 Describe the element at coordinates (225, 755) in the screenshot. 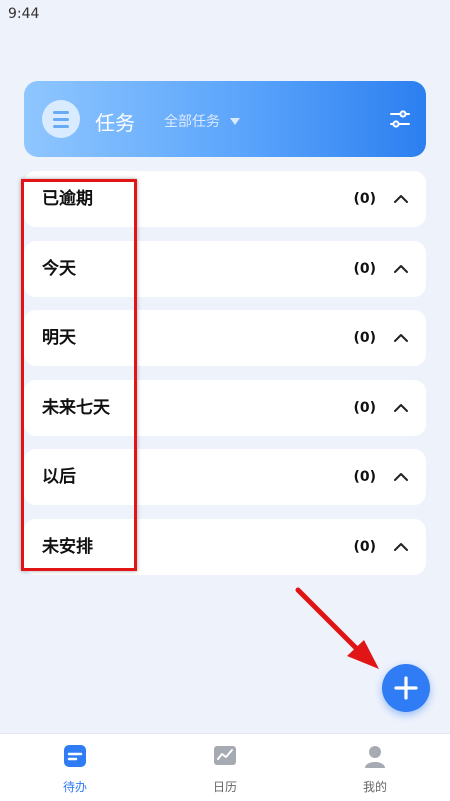

I see `calendar-chart-icon` at that location.